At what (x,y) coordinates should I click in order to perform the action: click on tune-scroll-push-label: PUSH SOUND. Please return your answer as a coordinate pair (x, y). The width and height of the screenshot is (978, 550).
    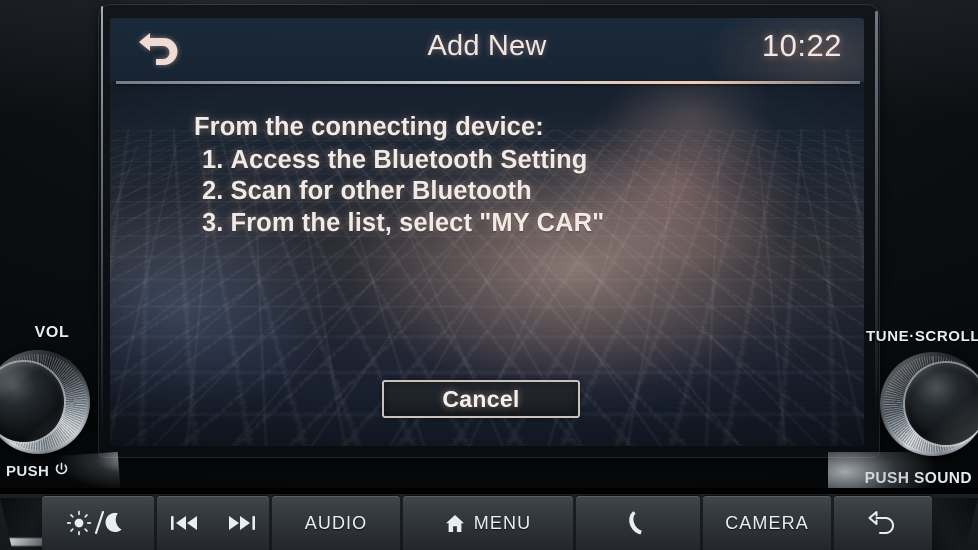
    Looking at the image, I should click on (918, 478).